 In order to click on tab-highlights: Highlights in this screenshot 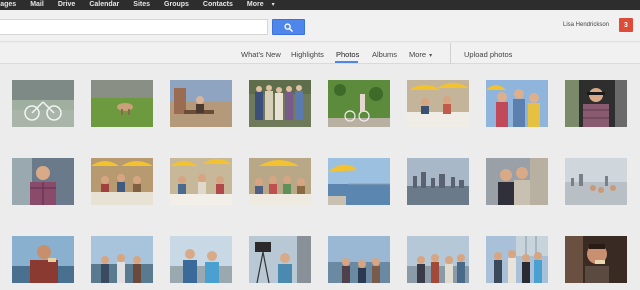, I will do `click(307, 54)`.